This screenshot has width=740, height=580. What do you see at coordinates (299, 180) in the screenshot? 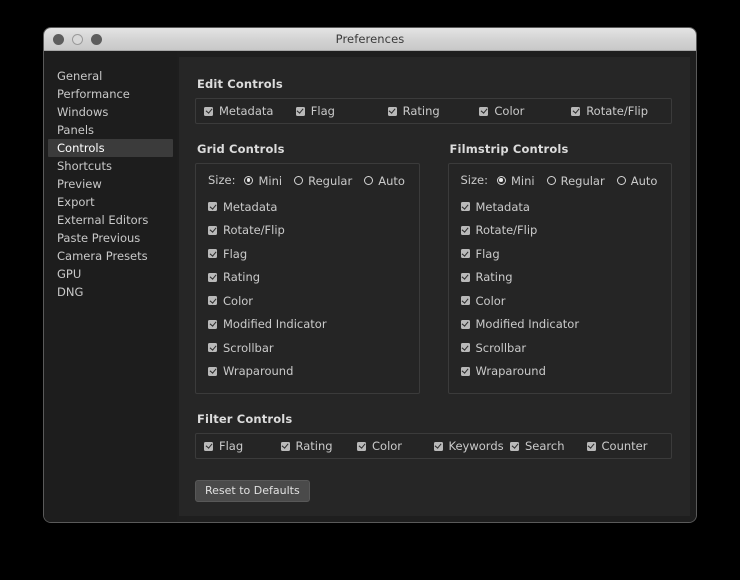
I see `radio-icon` at bounding box center [299, 180].